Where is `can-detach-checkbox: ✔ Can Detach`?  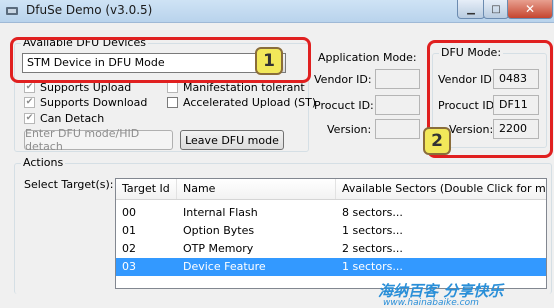 can-detach-checkbox: ✔ Can Detach is located at coordinates (64, 118).